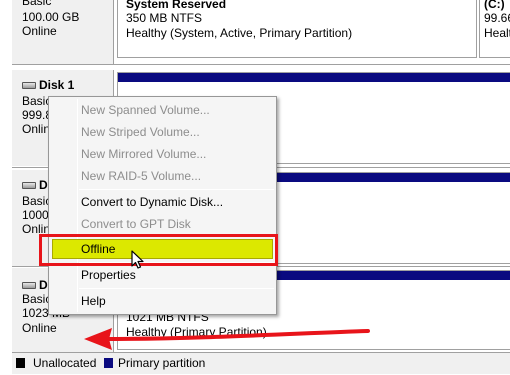  I want to click on disk3-title-label: D, so click(43, 285).